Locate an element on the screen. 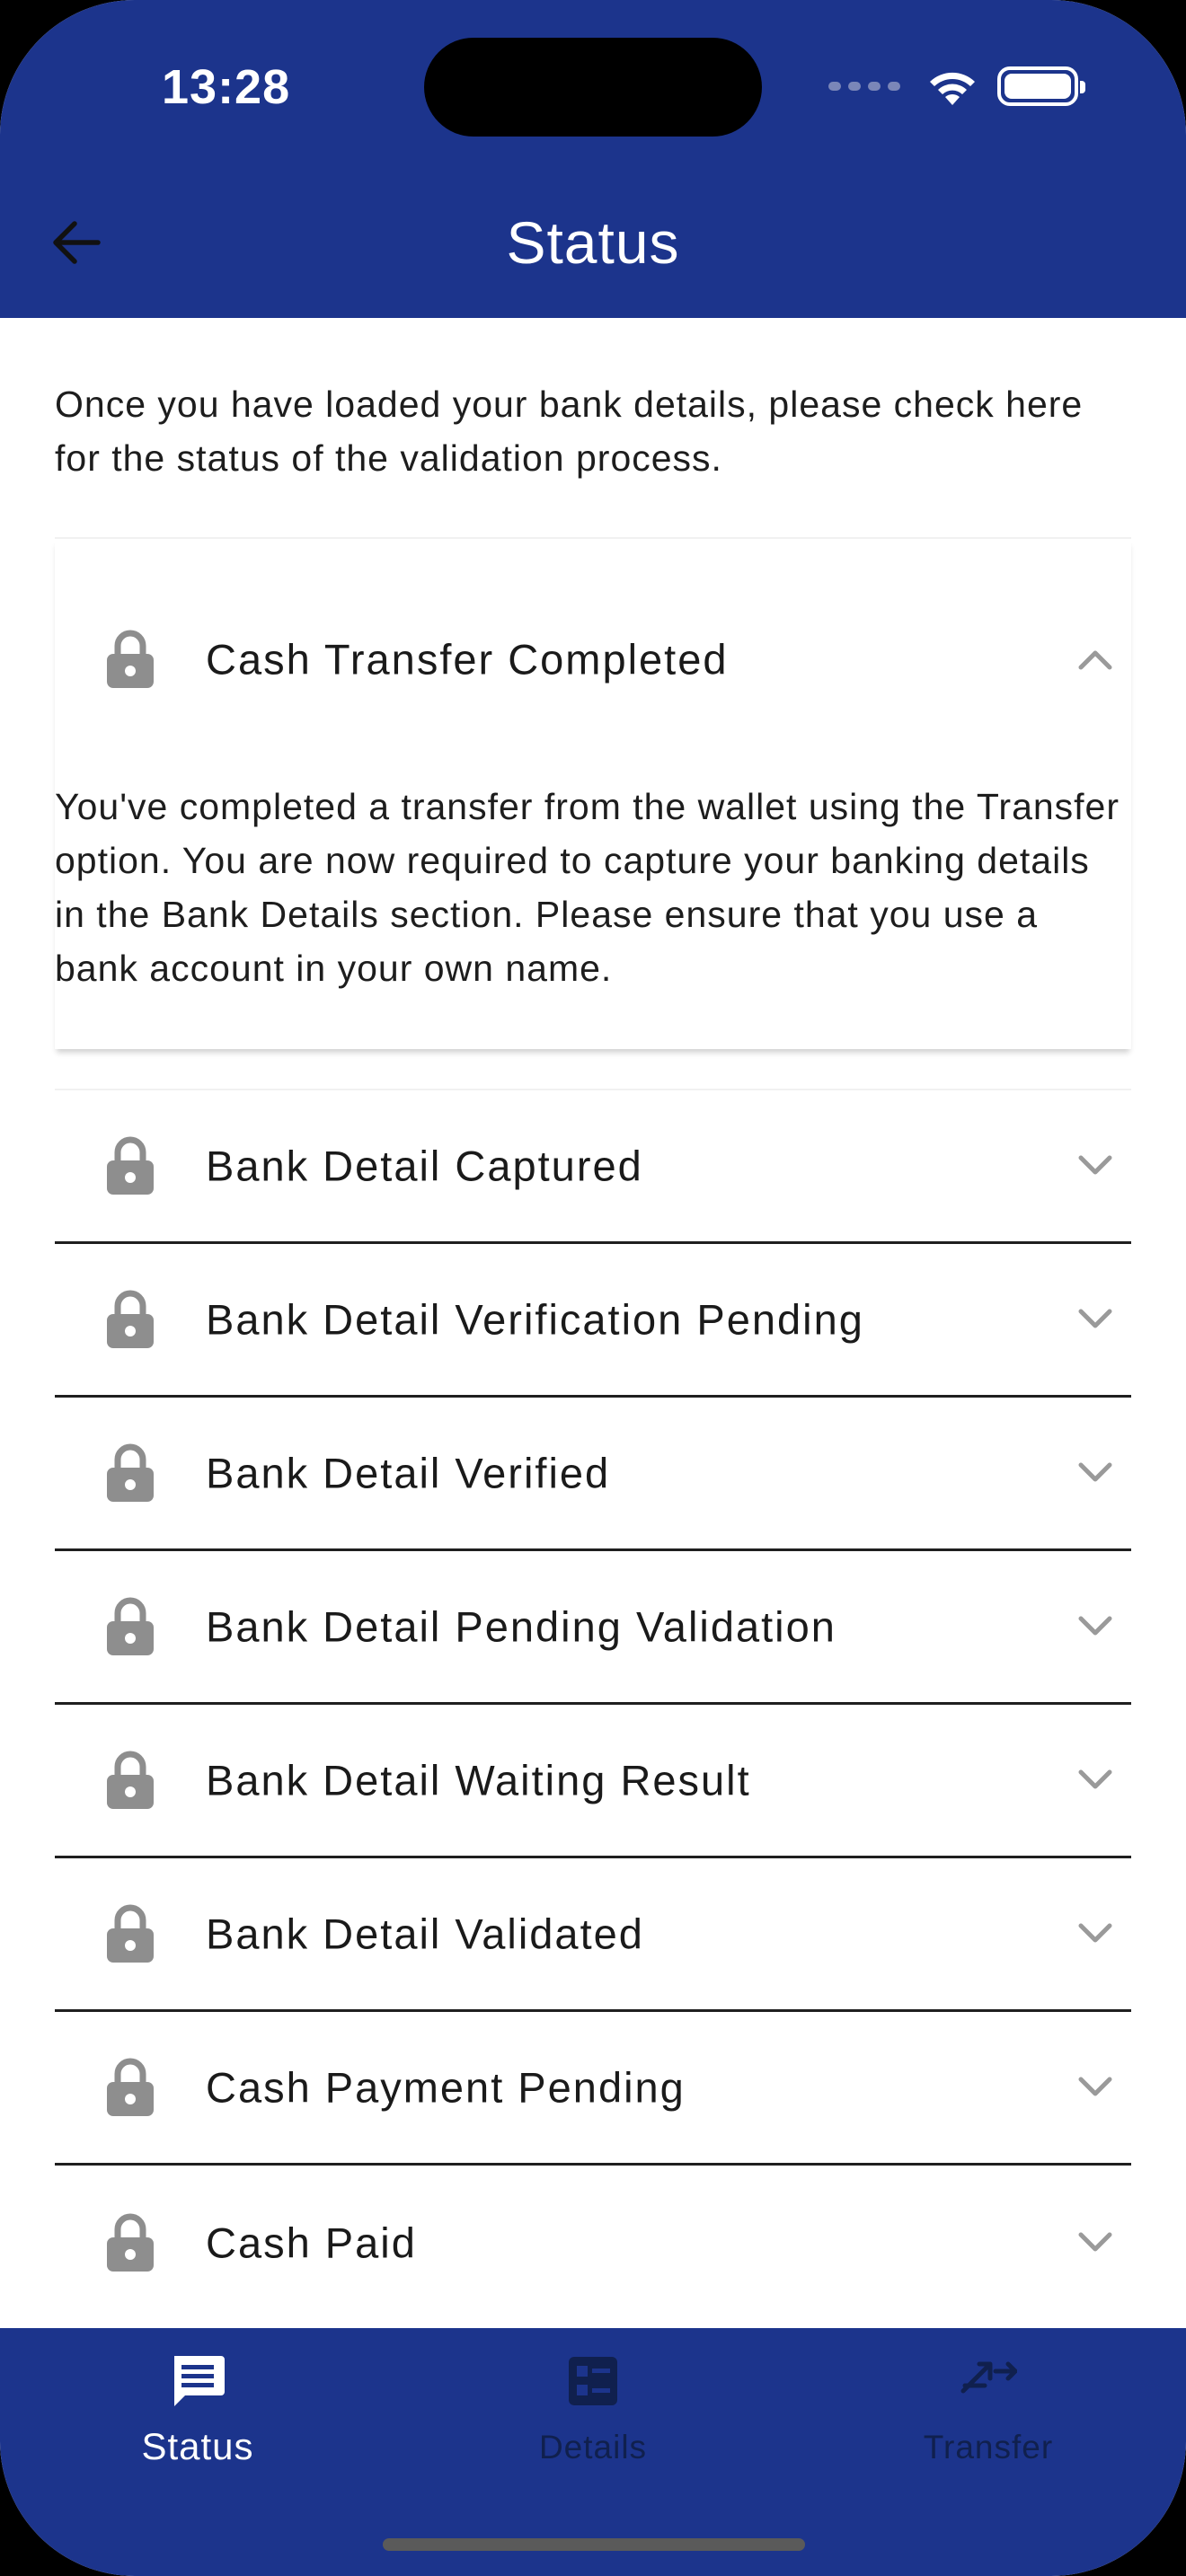  status-item-title: Bank Detail Verification Pending is located at coordinates (535, 1319).